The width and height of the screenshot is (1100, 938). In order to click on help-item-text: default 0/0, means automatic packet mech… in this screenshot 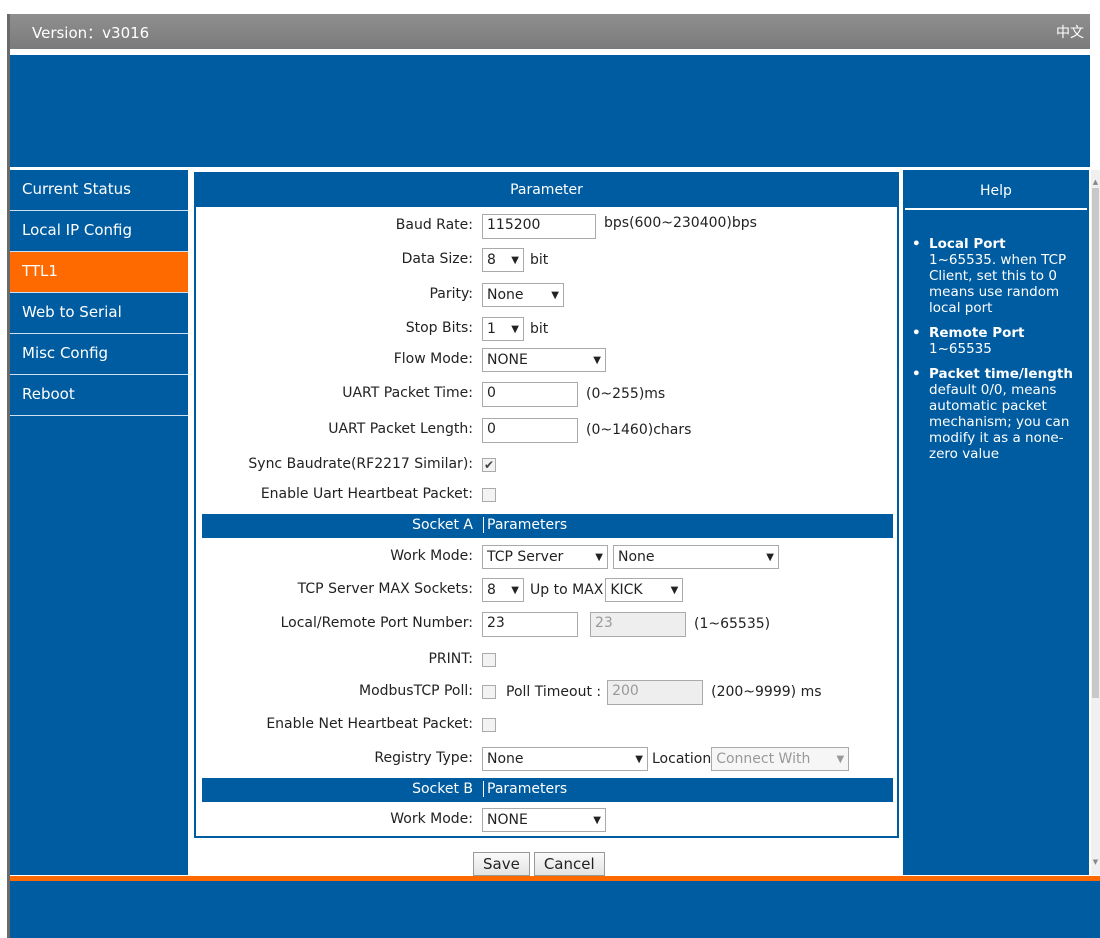, I will do `click(999, 422)`.